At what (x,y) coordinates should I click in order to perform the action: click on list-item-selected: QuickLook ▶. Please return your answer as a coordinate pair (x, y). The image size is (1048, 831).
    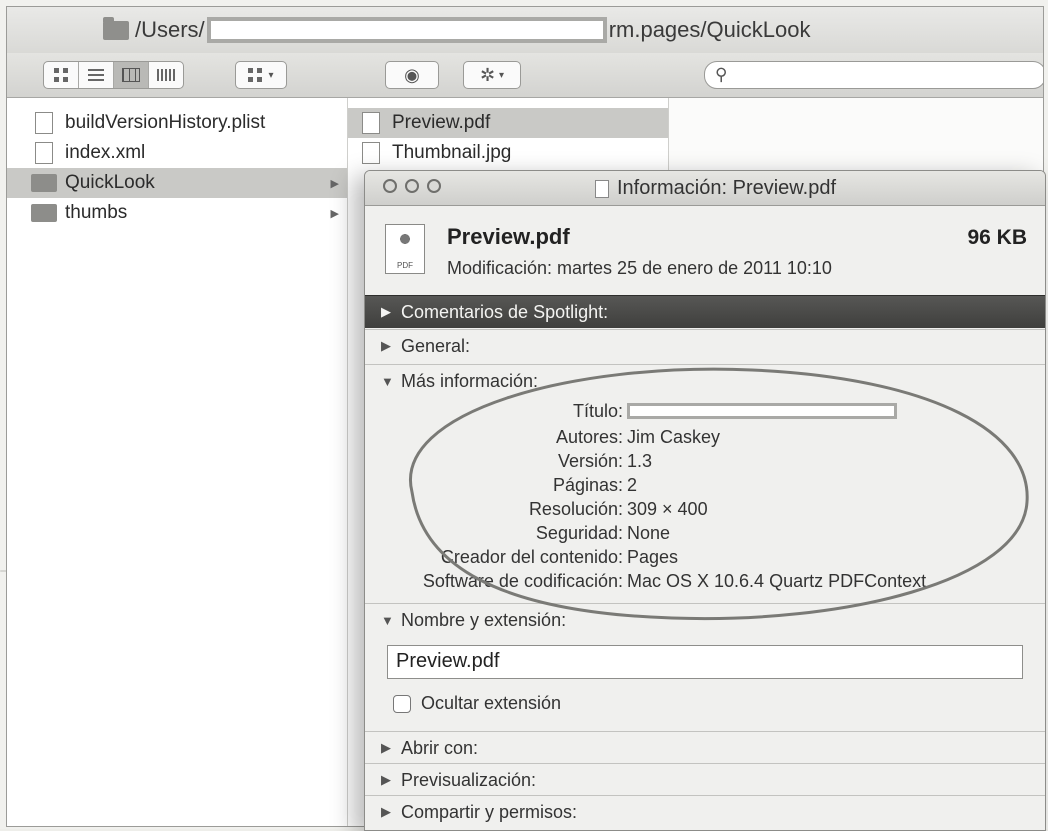
    Looking at the image, I should click on (177, 183).